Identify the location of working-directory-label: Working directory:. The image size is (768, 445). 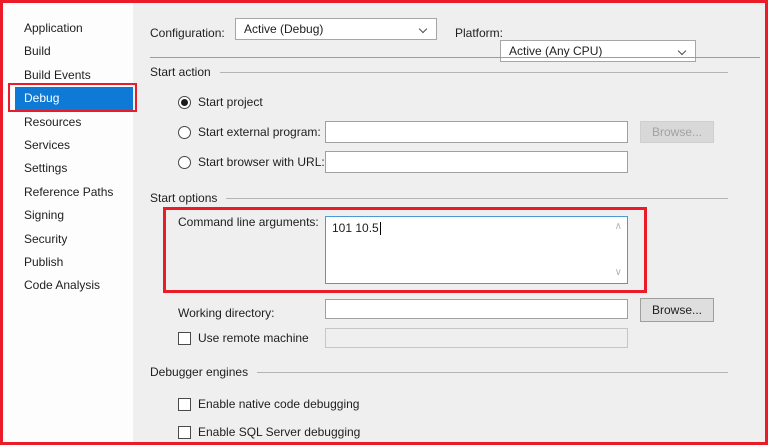
(226, 313).